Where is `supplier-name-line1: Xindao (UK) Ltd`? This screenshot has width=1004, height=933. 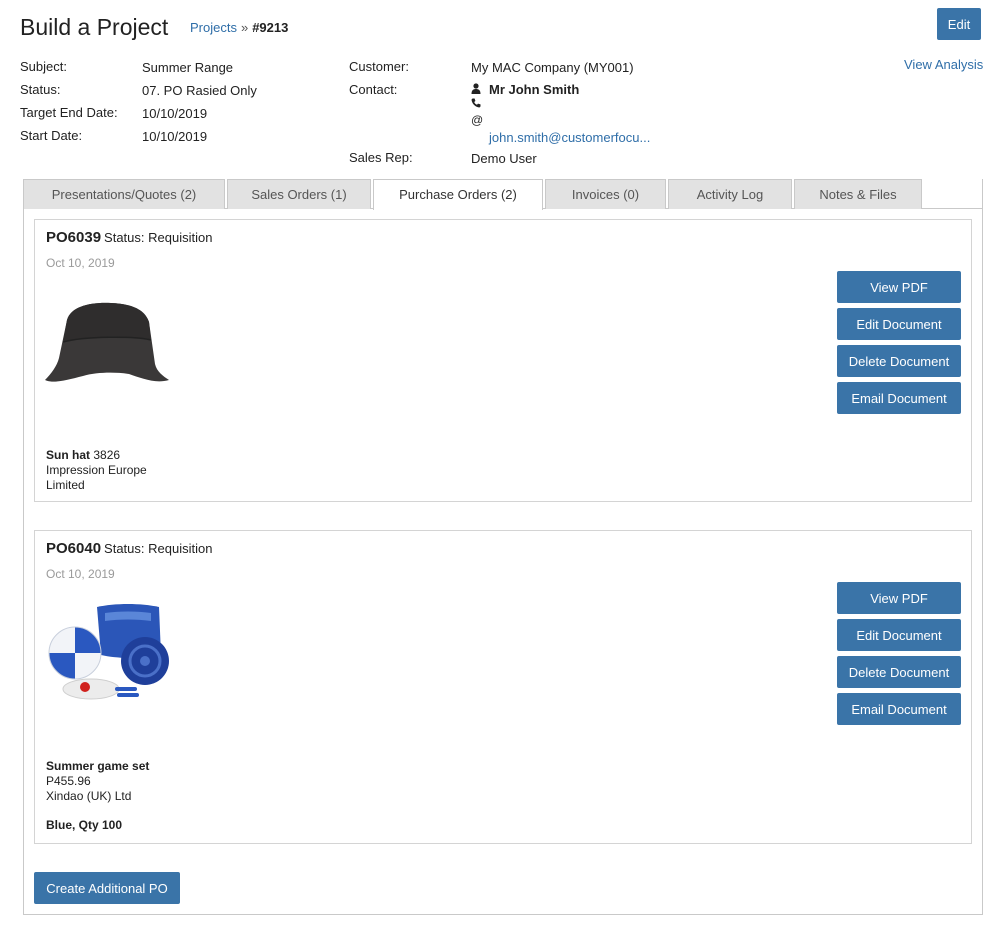 supplier-name-line1: Xindao (UK) Ltd is located at coordinates (89, 796).